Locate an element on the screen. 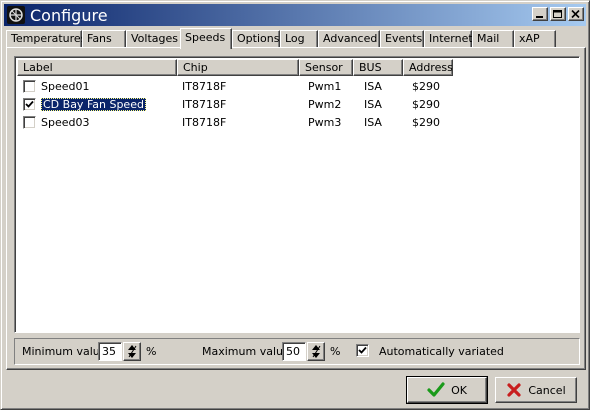 The width and height of the screenshot is (590, 410). window-title: Configure is located at coordinates (69, 15).